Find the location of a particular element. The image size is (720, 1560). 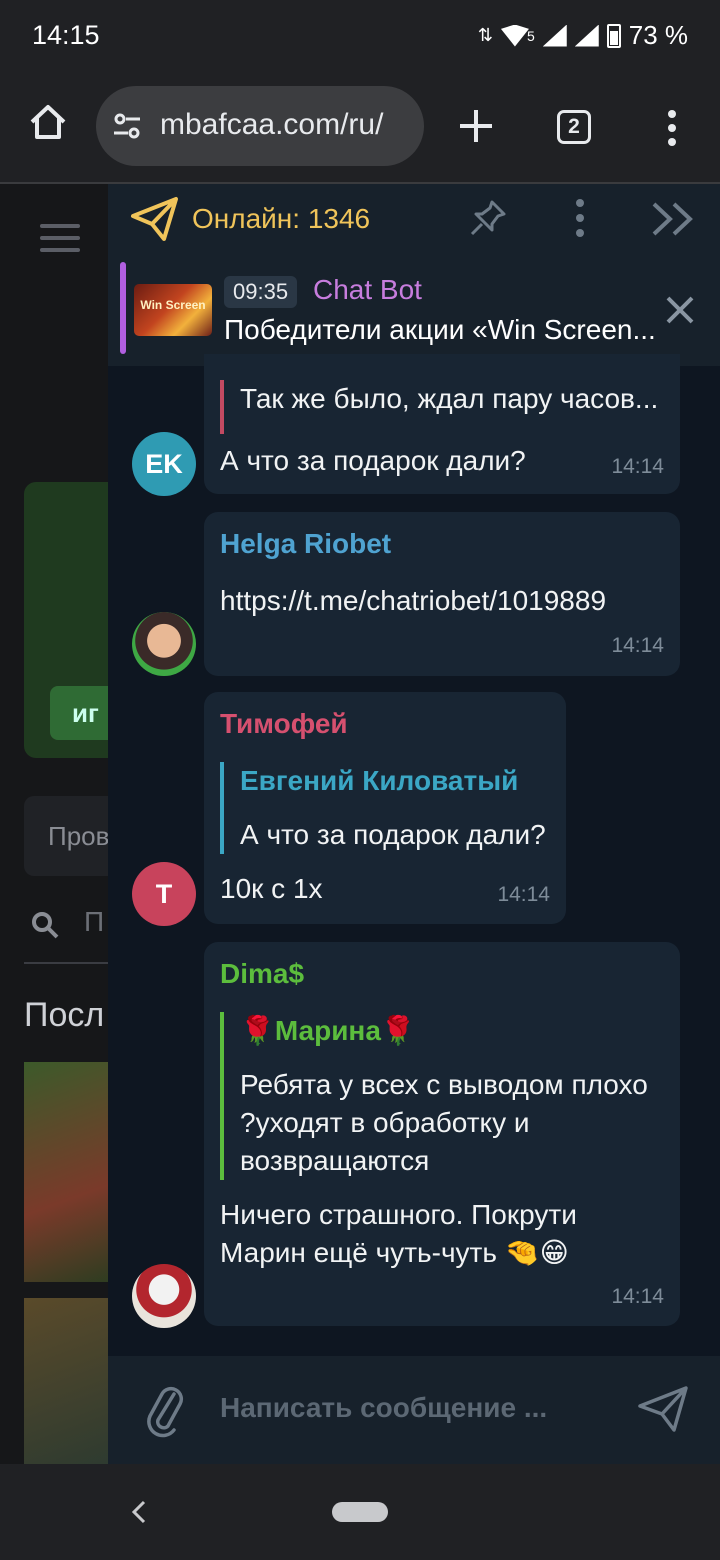

quote-text: А что за подарок дали? is located at coordinates (393, 834).